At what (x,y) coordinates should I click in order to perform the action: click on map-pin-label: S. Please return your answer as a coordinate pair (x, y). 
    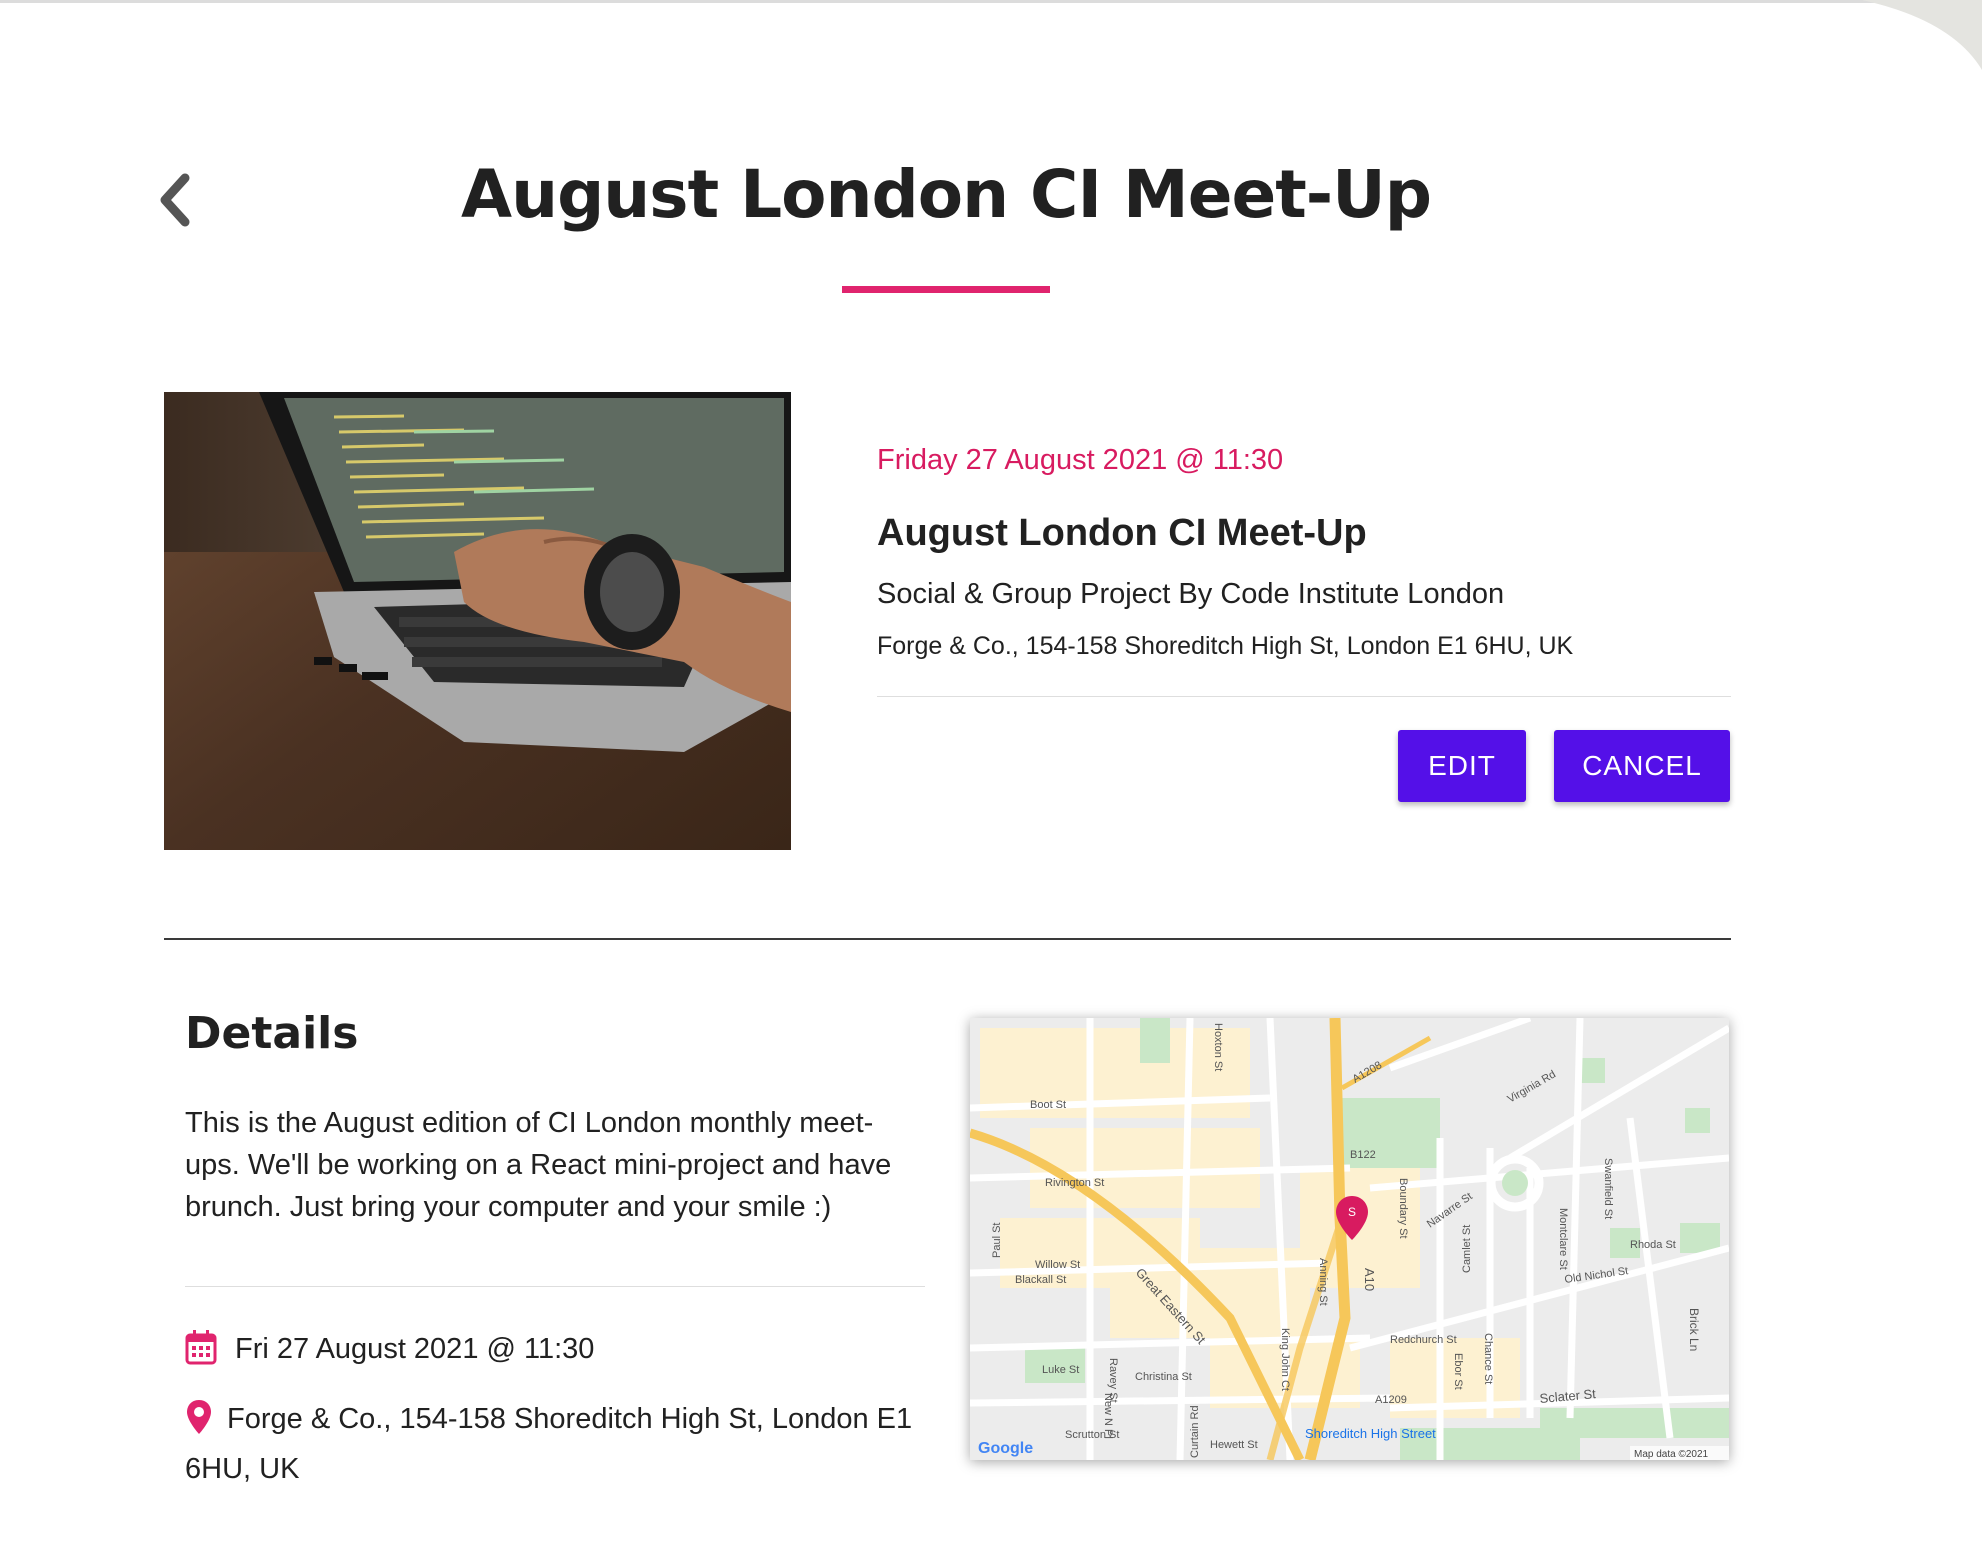
    Looking at the image, I should click on (1352, 1212).